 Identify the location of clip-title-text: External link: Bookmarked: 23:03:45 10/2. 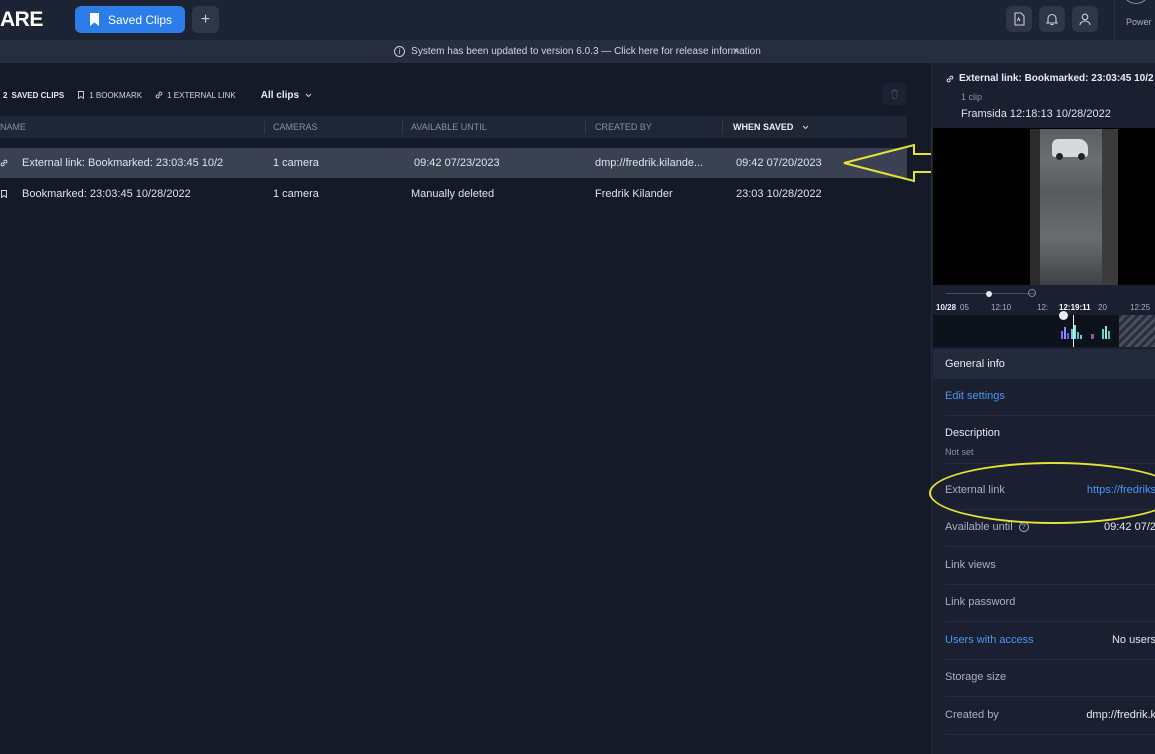
(1056, 78).